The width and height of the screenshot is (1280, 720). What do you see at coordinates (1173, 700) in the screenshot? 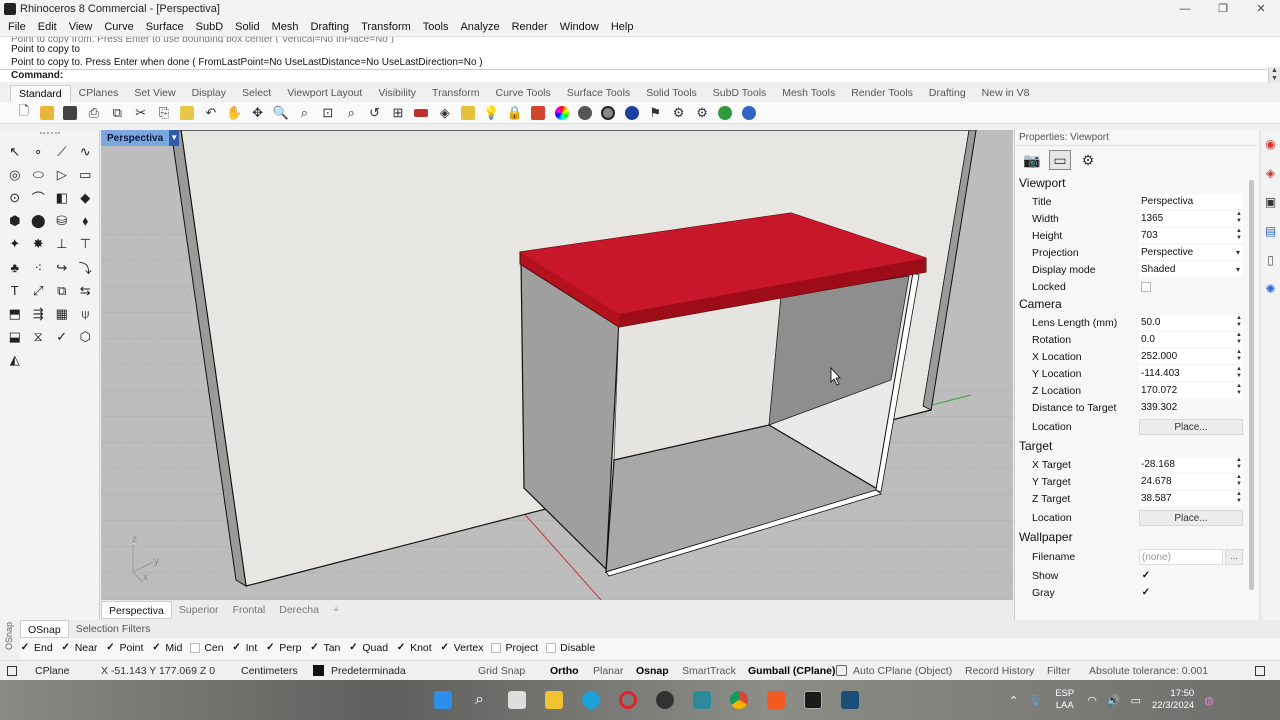
I see `clock: 17:50 22/3/2024` at bounding box center [1173, 700].